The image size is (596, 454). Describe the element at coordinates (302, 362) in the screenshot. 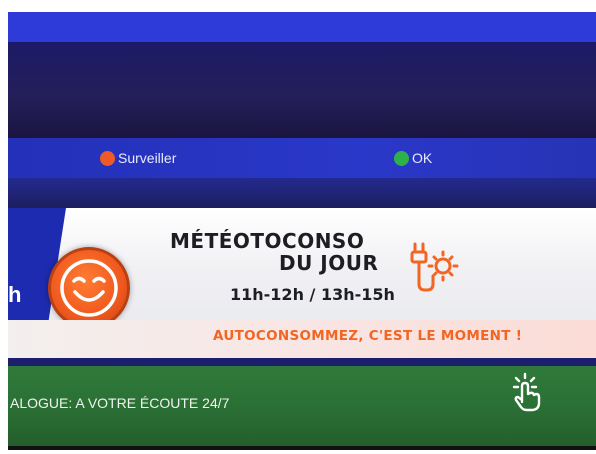

I see `bottom-divider` at that location.